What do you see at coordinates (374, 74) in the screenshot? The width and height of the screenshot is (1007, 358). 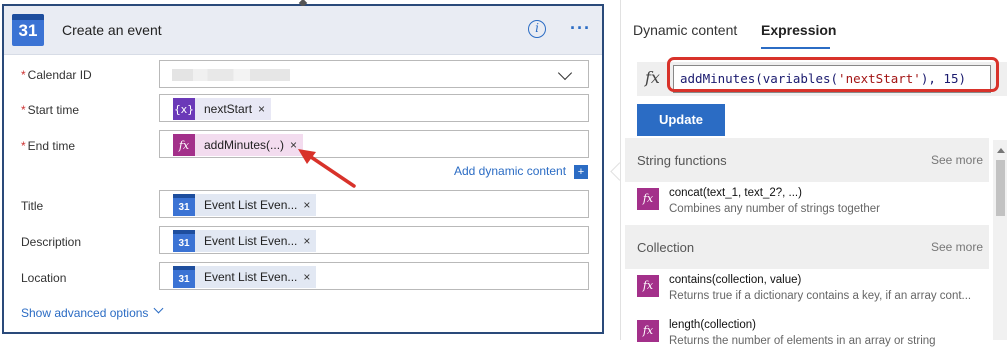 I see `calendar-id-dropdown` at bounding box center [374, 74].